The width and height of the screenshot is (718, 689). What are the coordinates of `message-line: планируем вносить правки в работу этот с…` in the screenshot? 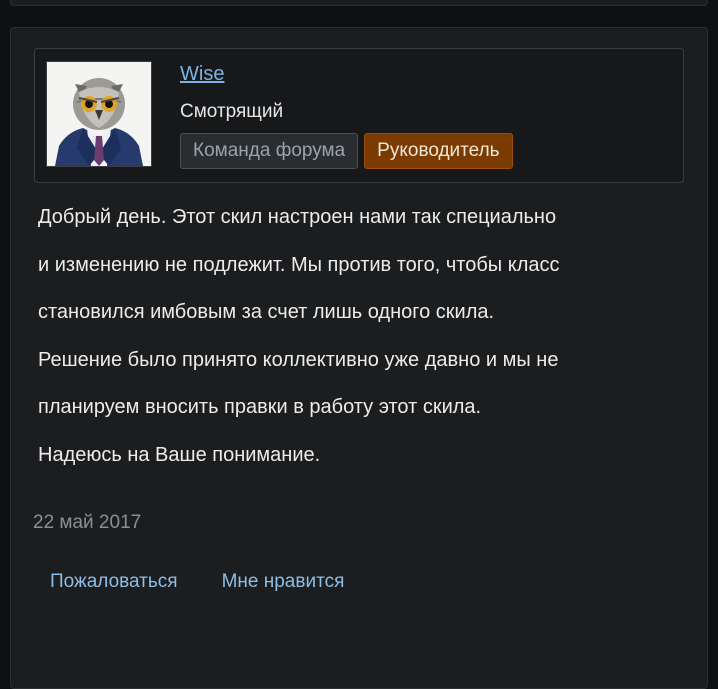 It's located at (260, 407).